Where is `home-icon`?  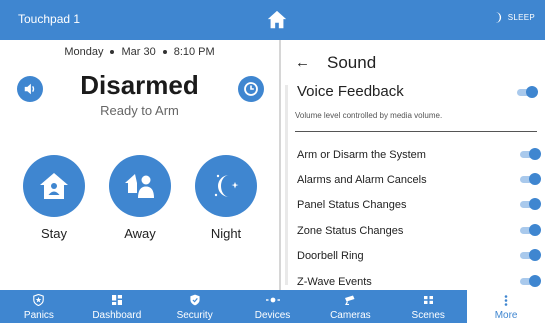
home-icon is located at coordinates (277, 20).